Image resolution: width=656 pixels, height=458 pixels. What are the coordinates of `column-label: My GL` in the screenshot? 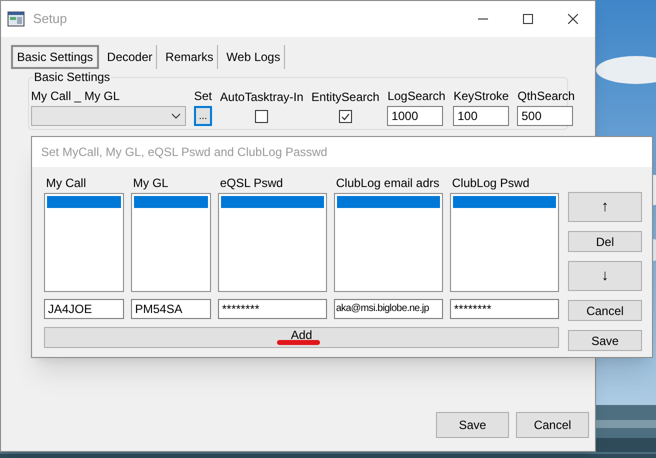 It's located at (151, 183).